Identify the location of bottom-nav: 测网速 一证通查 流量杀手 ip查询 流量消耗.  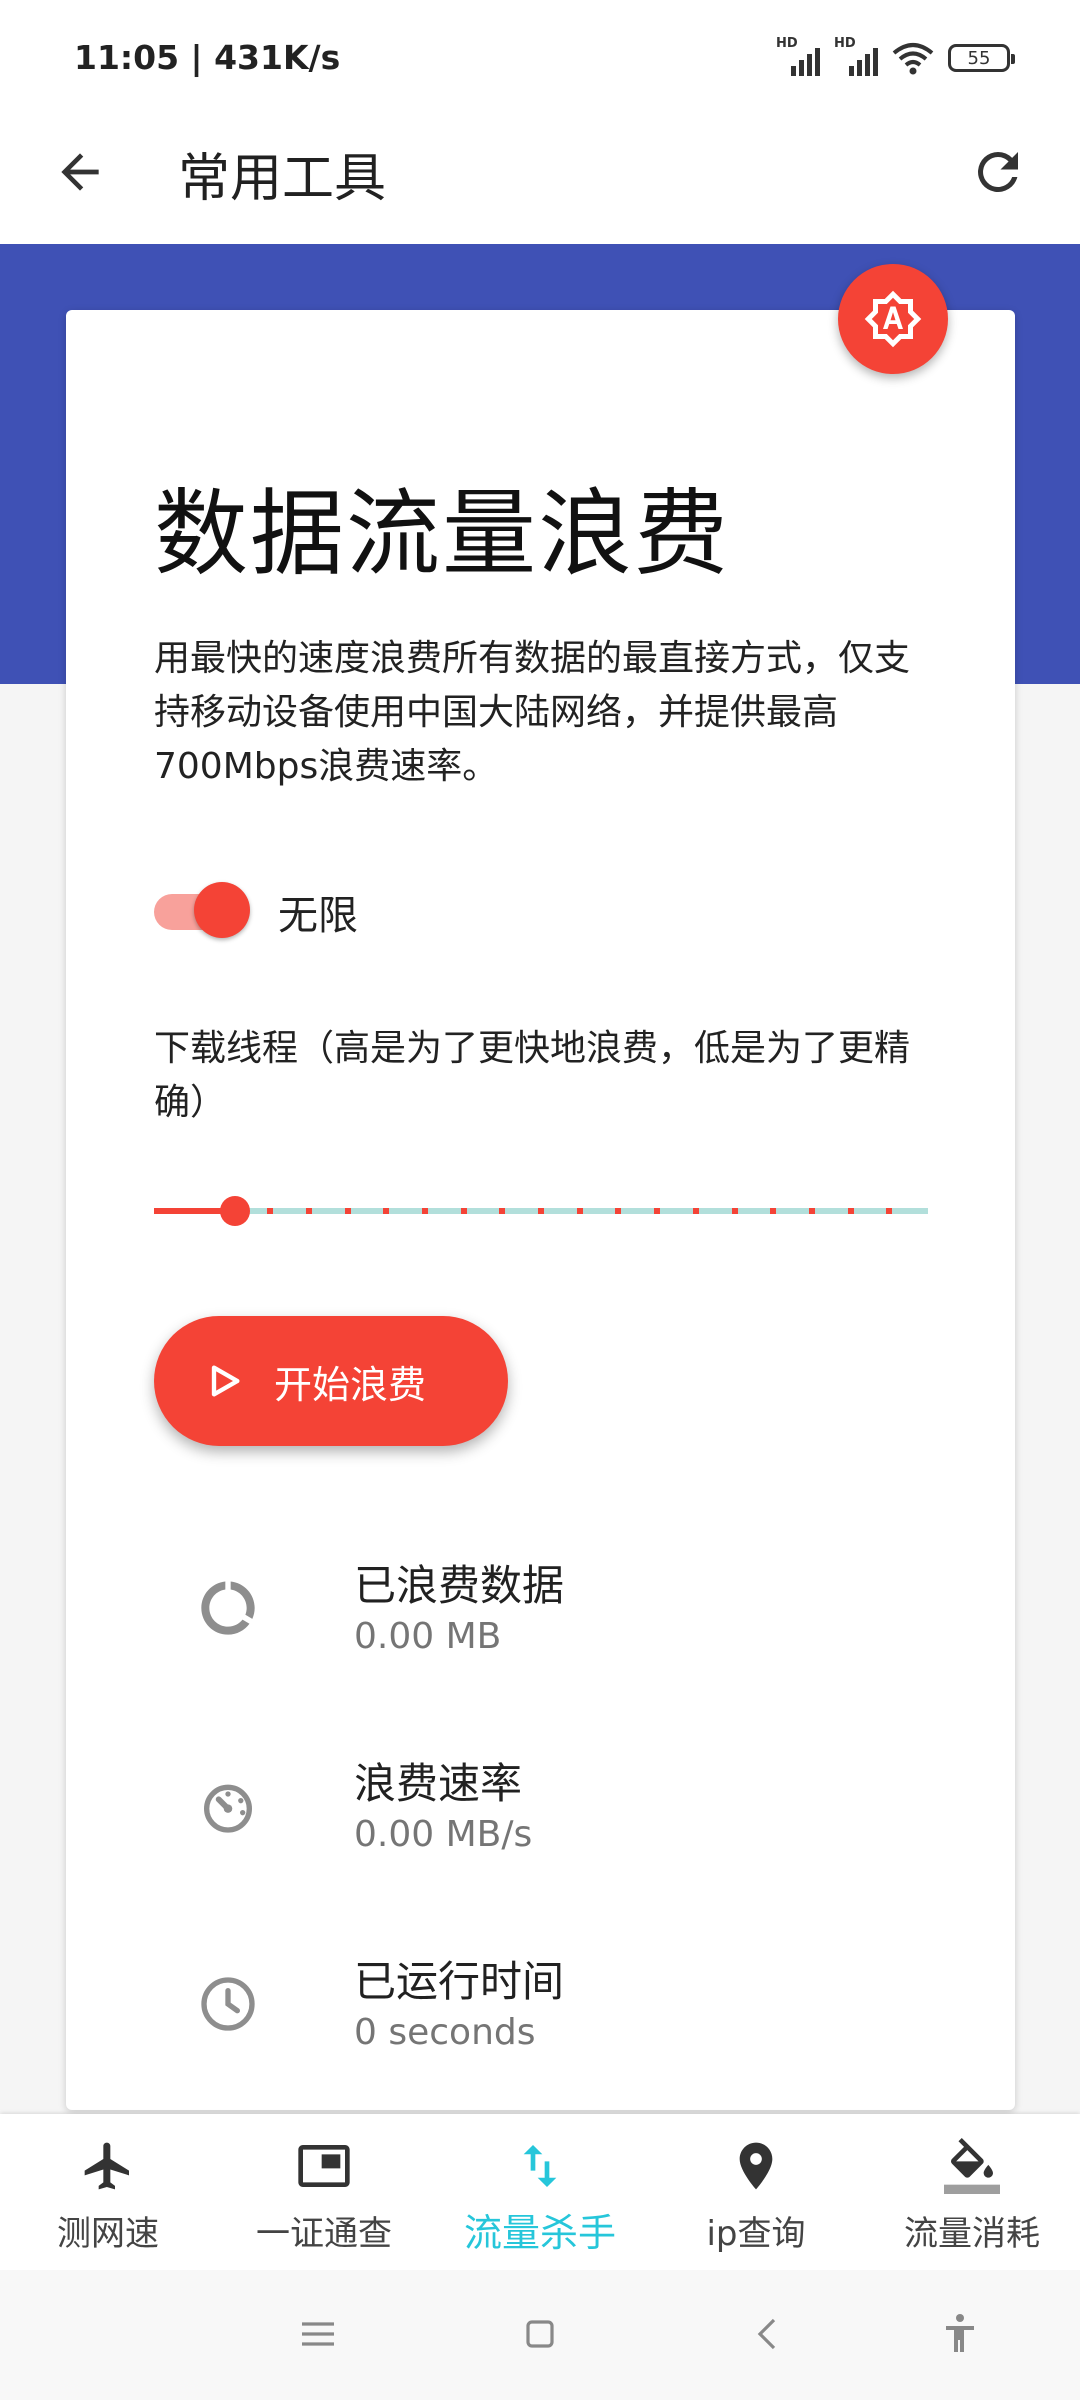
(540, 2192).